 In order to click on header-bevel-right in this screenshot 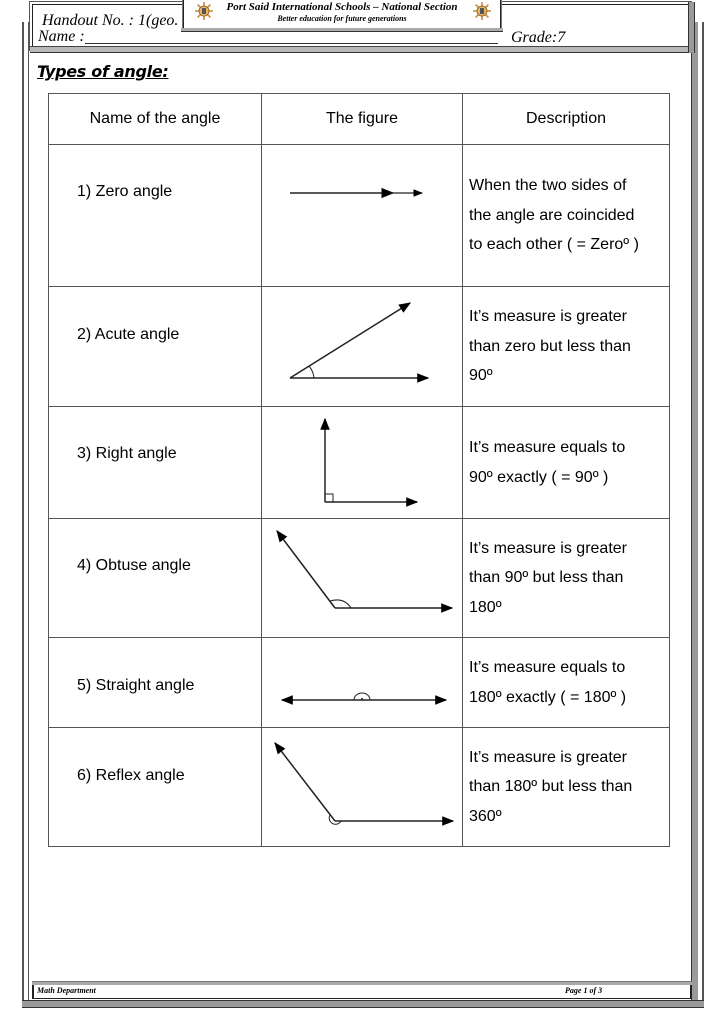, I will do `click(691, 27)`.